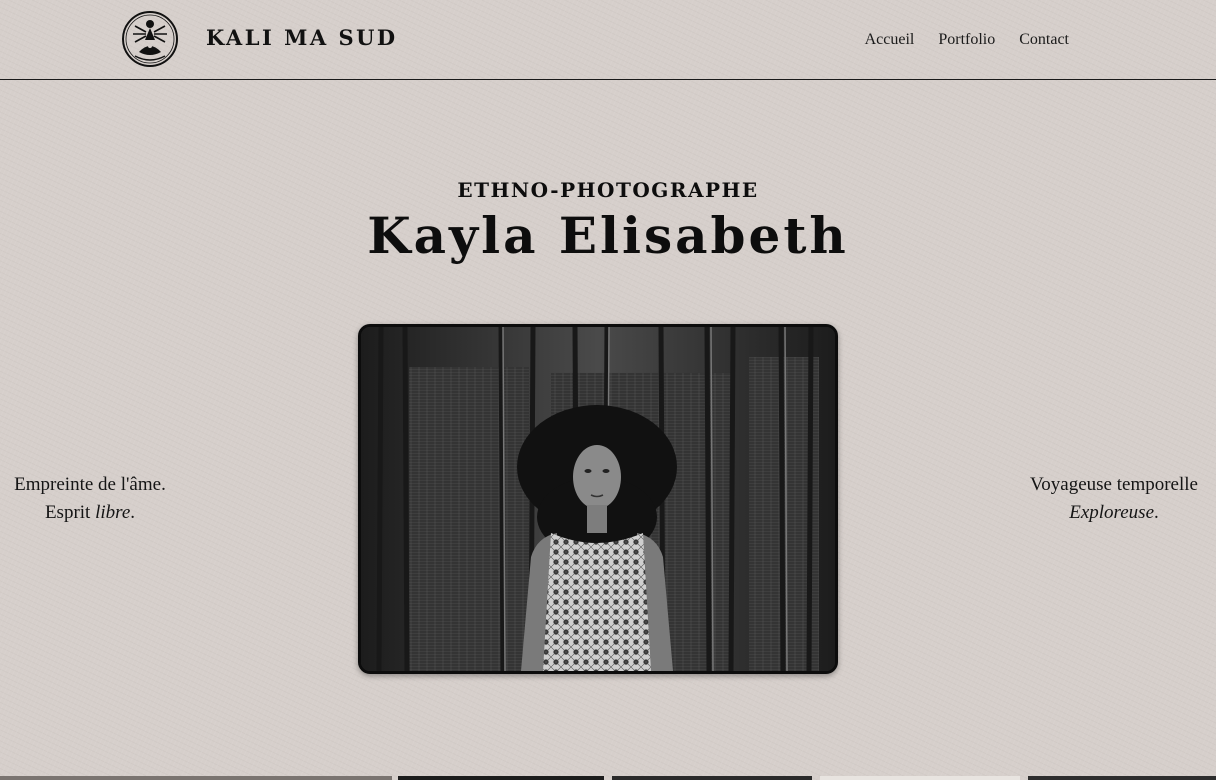 This screenshot has width=1216, height=780. I want to click on nav-link-contact: Contact, so click(1044, 40).